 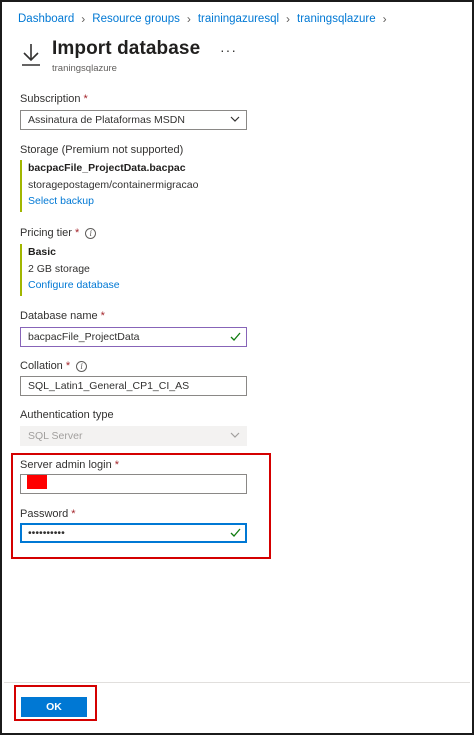 What do you see at coordinates (44, 514) in the screenshot?
I see `password-label-text: Password` at bounding box center [44, 514].